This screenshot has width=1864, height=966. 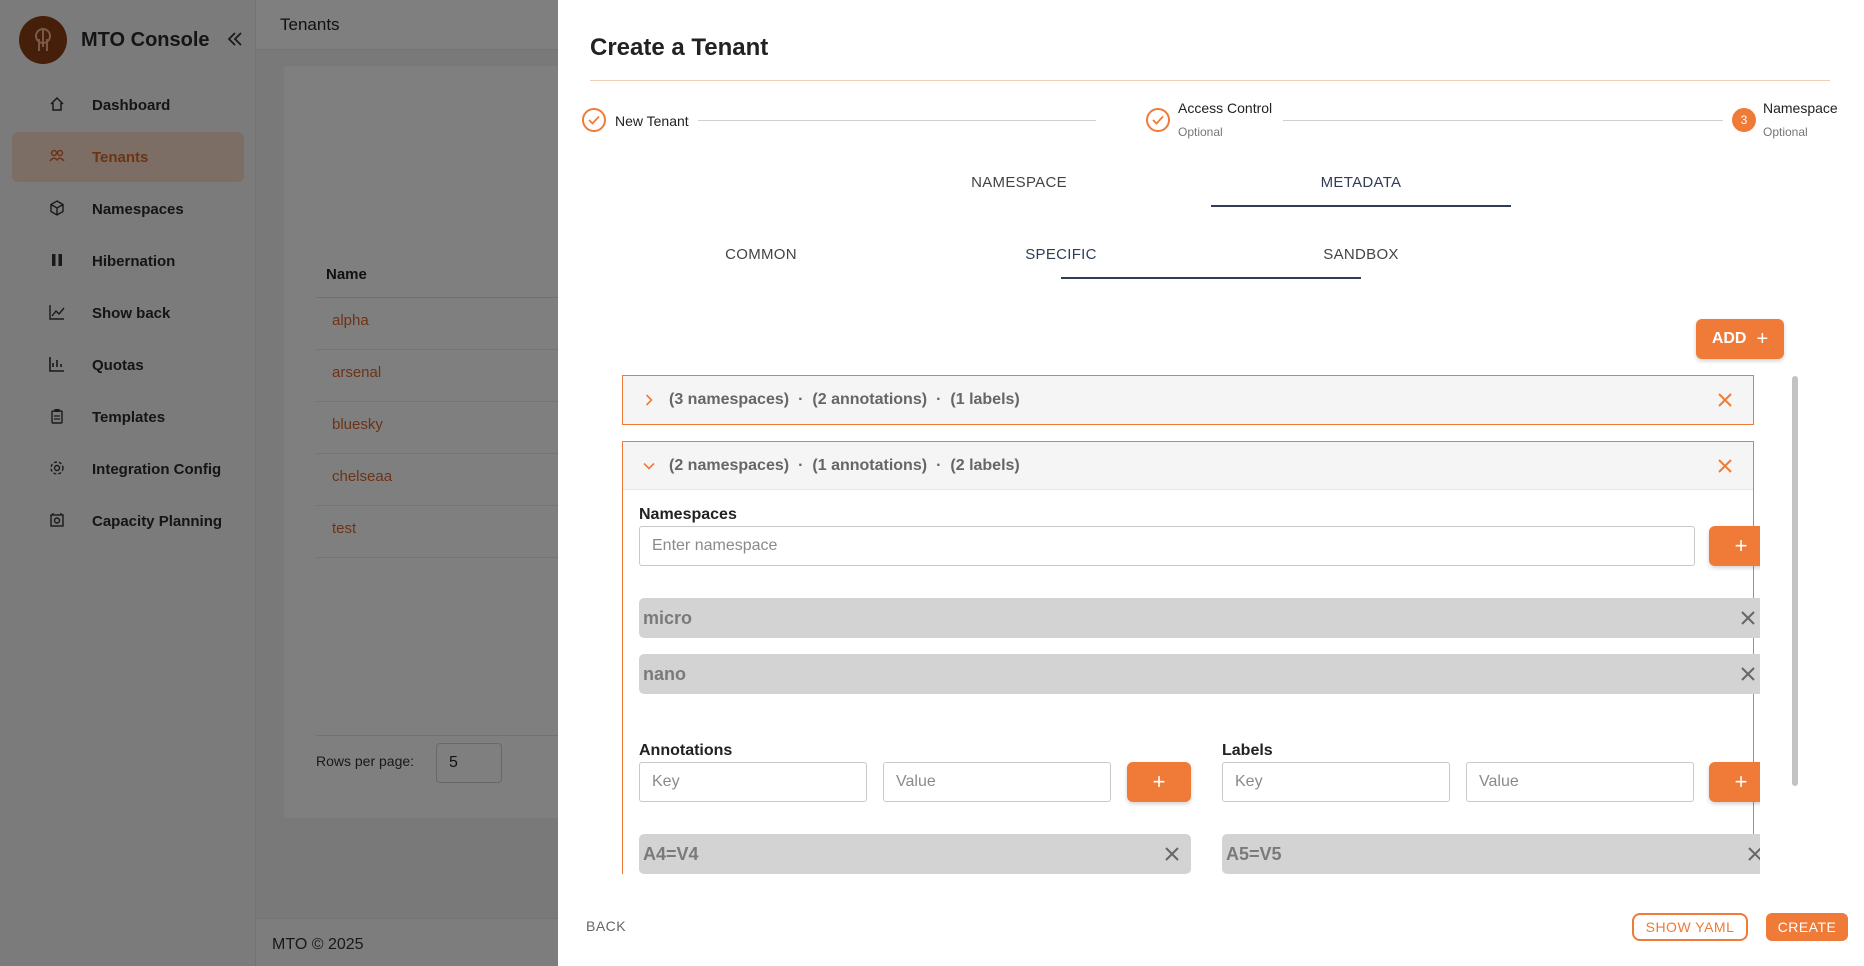 I want to click on step-2-check-icon, so click(x=1158, y=120).